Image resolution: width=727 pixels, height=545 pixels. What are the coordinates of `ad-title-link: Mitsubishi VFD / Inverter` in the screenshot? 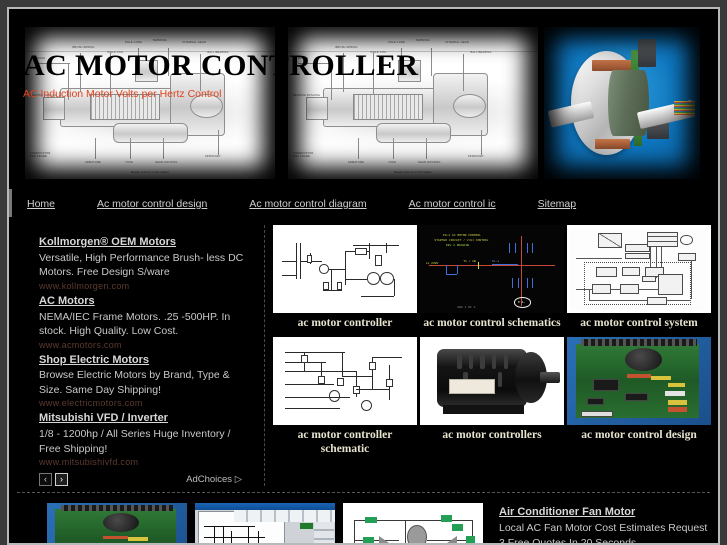 It's located at (145, 418).